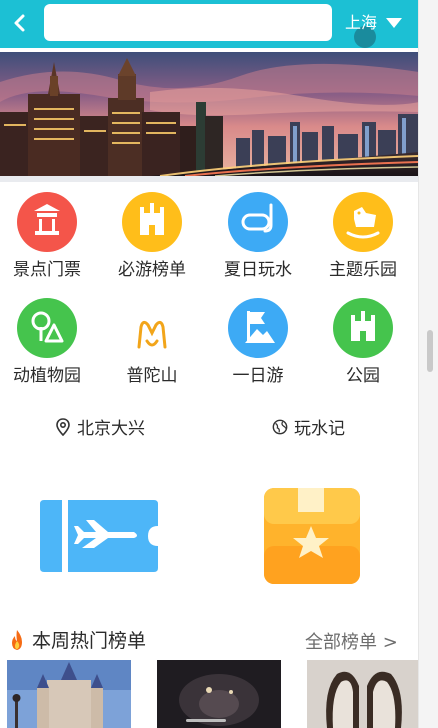  I want to click on hot-list-thumbnail-castle, so click(69, 694).